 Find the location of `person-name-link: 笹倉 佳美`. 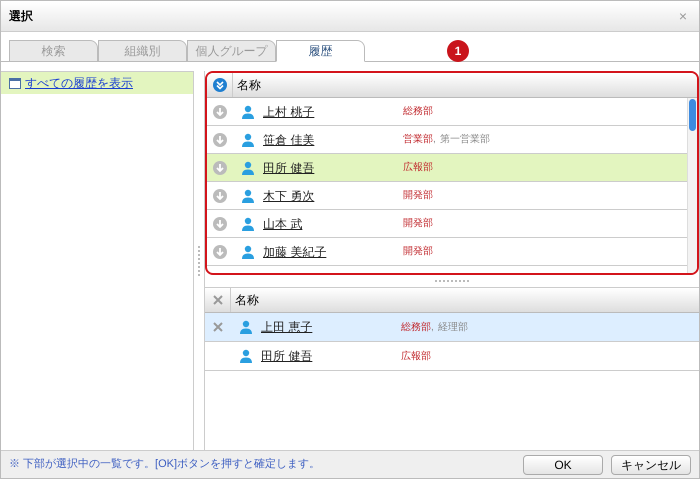

person-name-link: 笹倉 佳美 is located at coordinates (288, 139).